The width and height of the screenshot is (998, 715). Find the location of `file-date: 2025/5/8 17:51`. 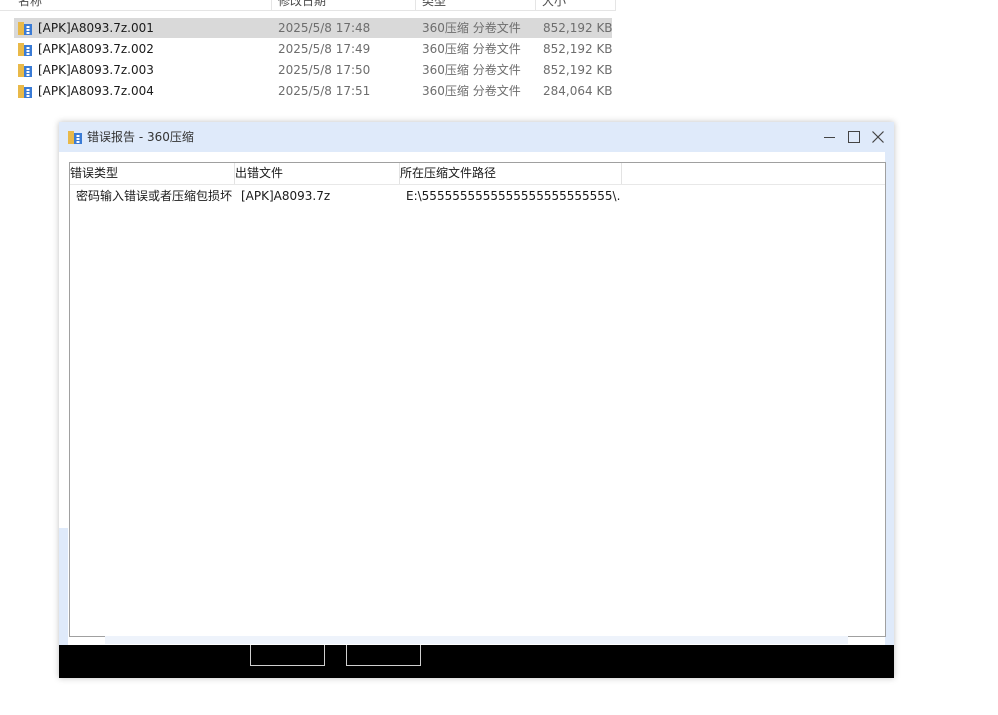

file-date: 2025/5/8 17:51 is located at coordinates (324, 91).